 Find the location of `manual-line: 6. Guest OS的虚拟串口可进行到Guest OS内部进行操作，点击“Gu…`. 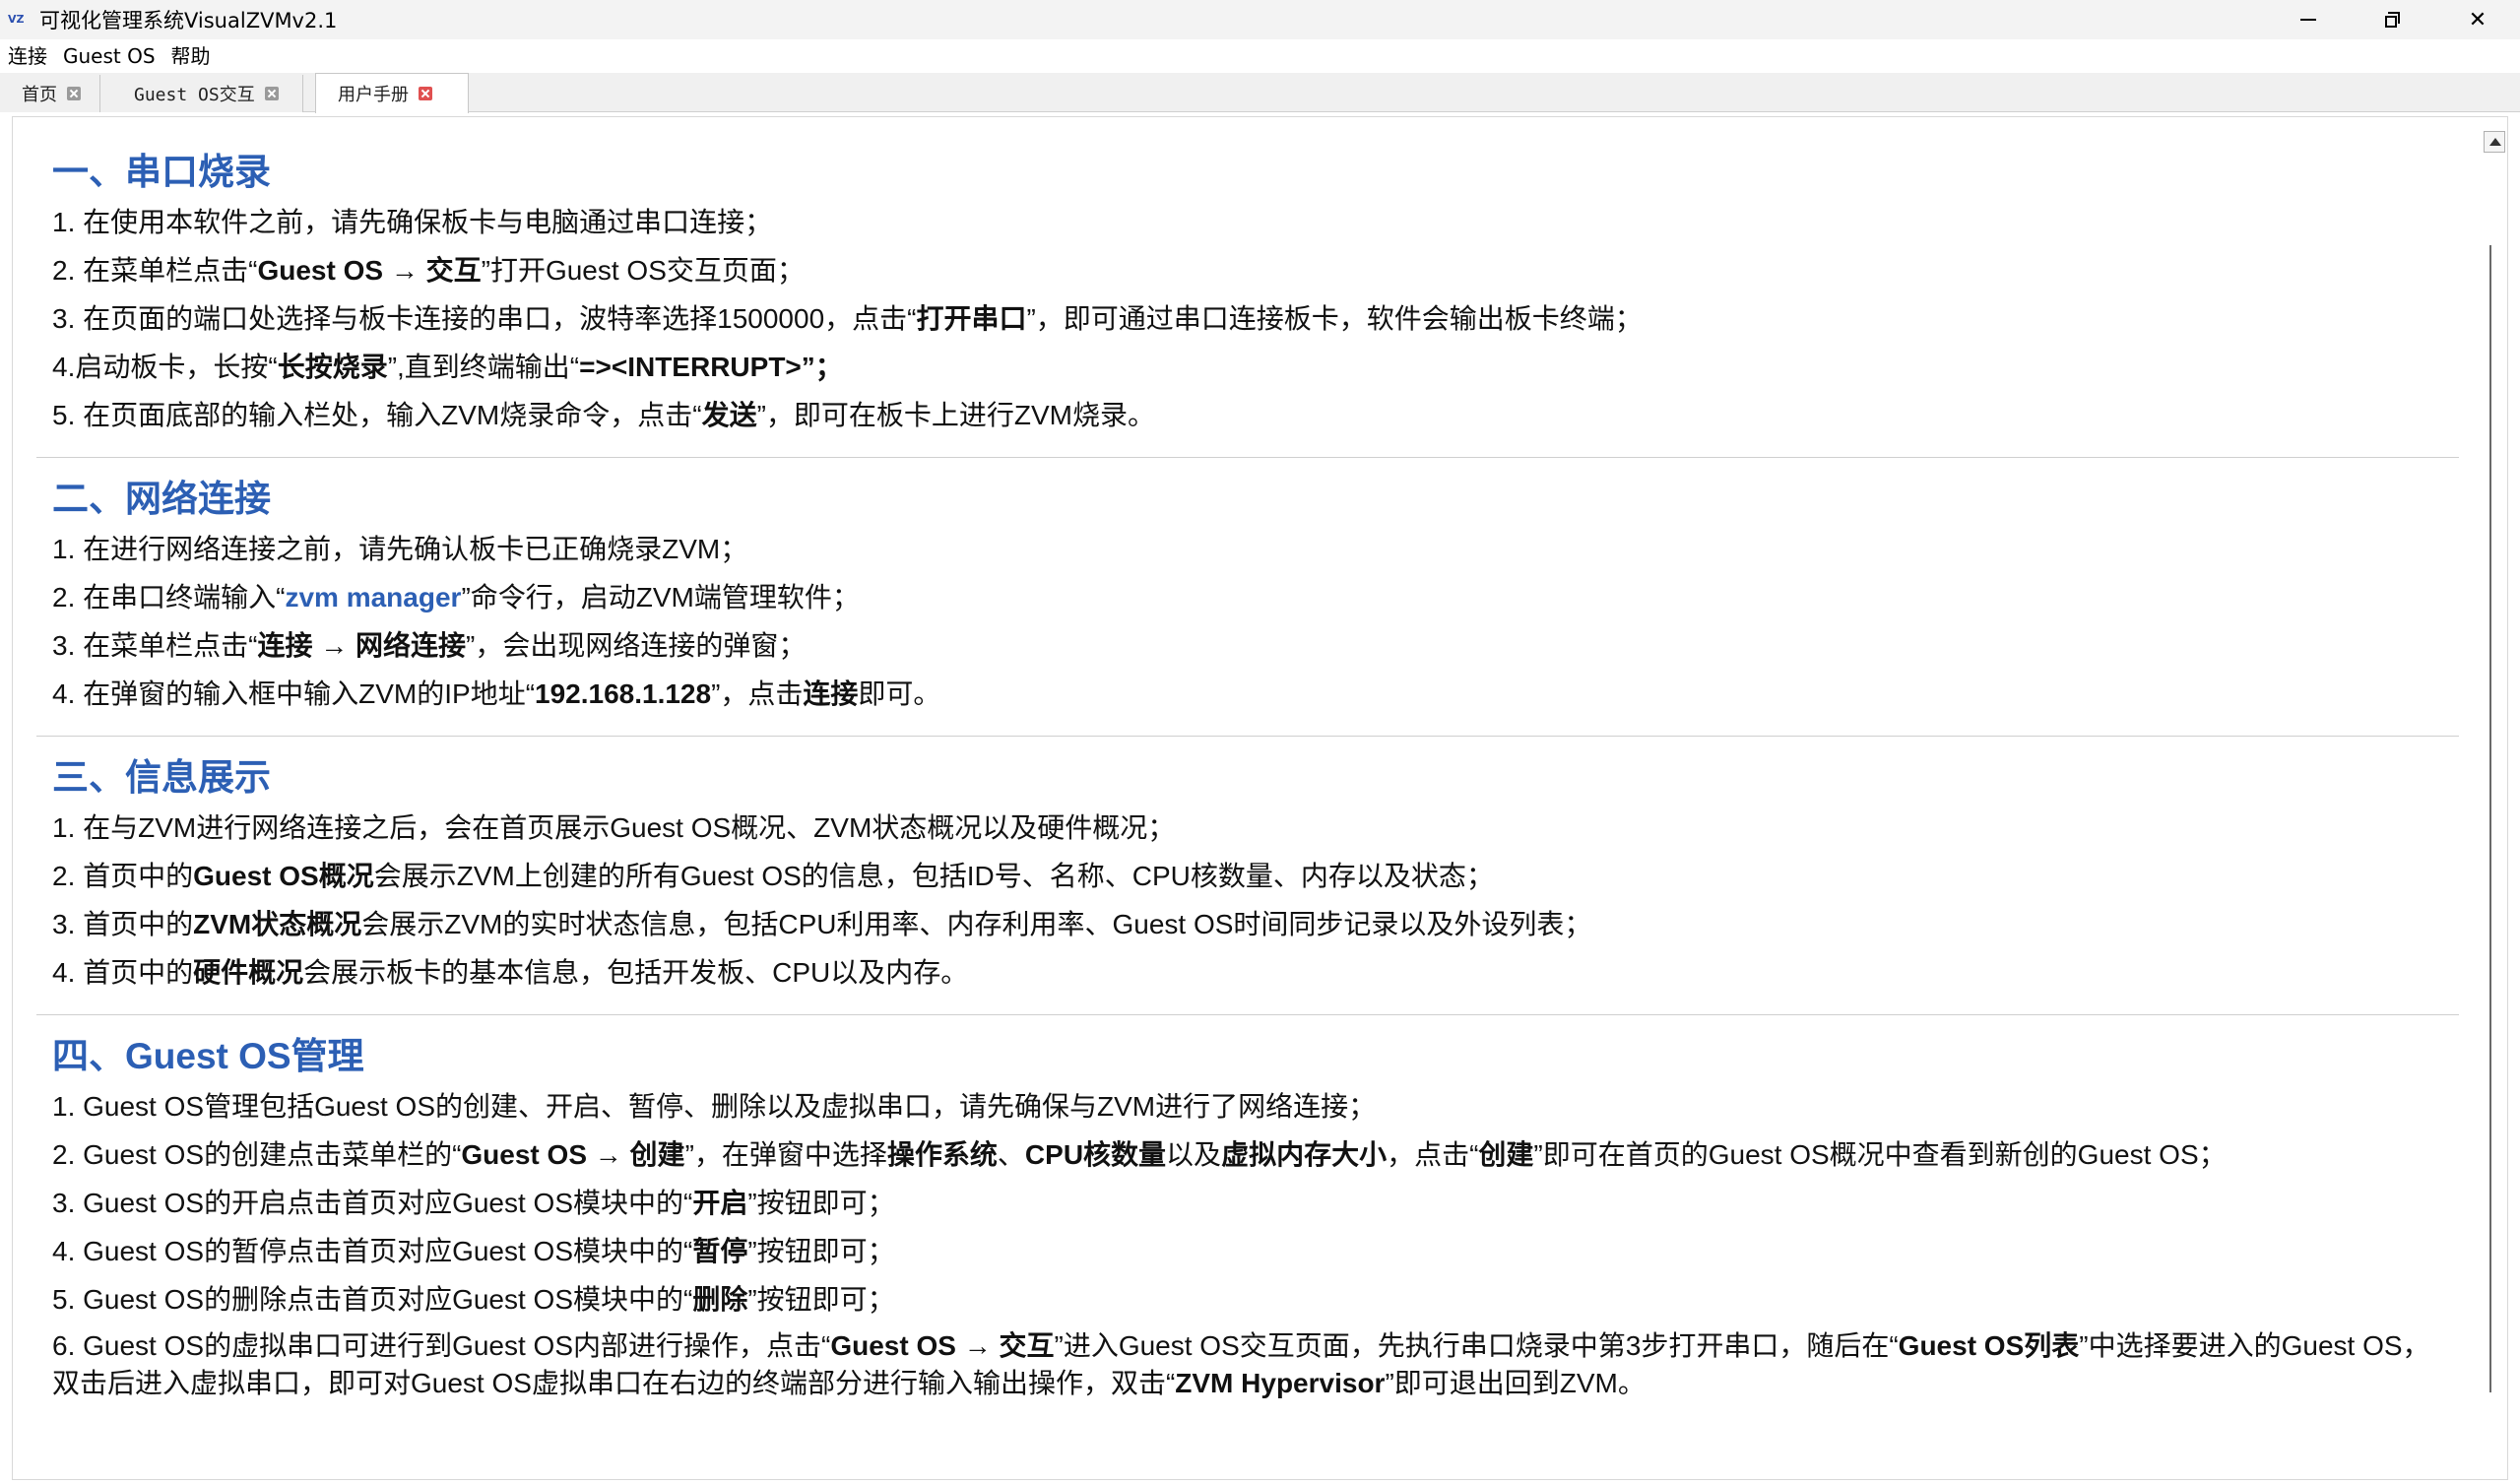

manual-line: 6. Guest OS的虚拟串口可进行到Guest OS内部进行操作，点击“Gu… is located at coordinates (1255, 1362).